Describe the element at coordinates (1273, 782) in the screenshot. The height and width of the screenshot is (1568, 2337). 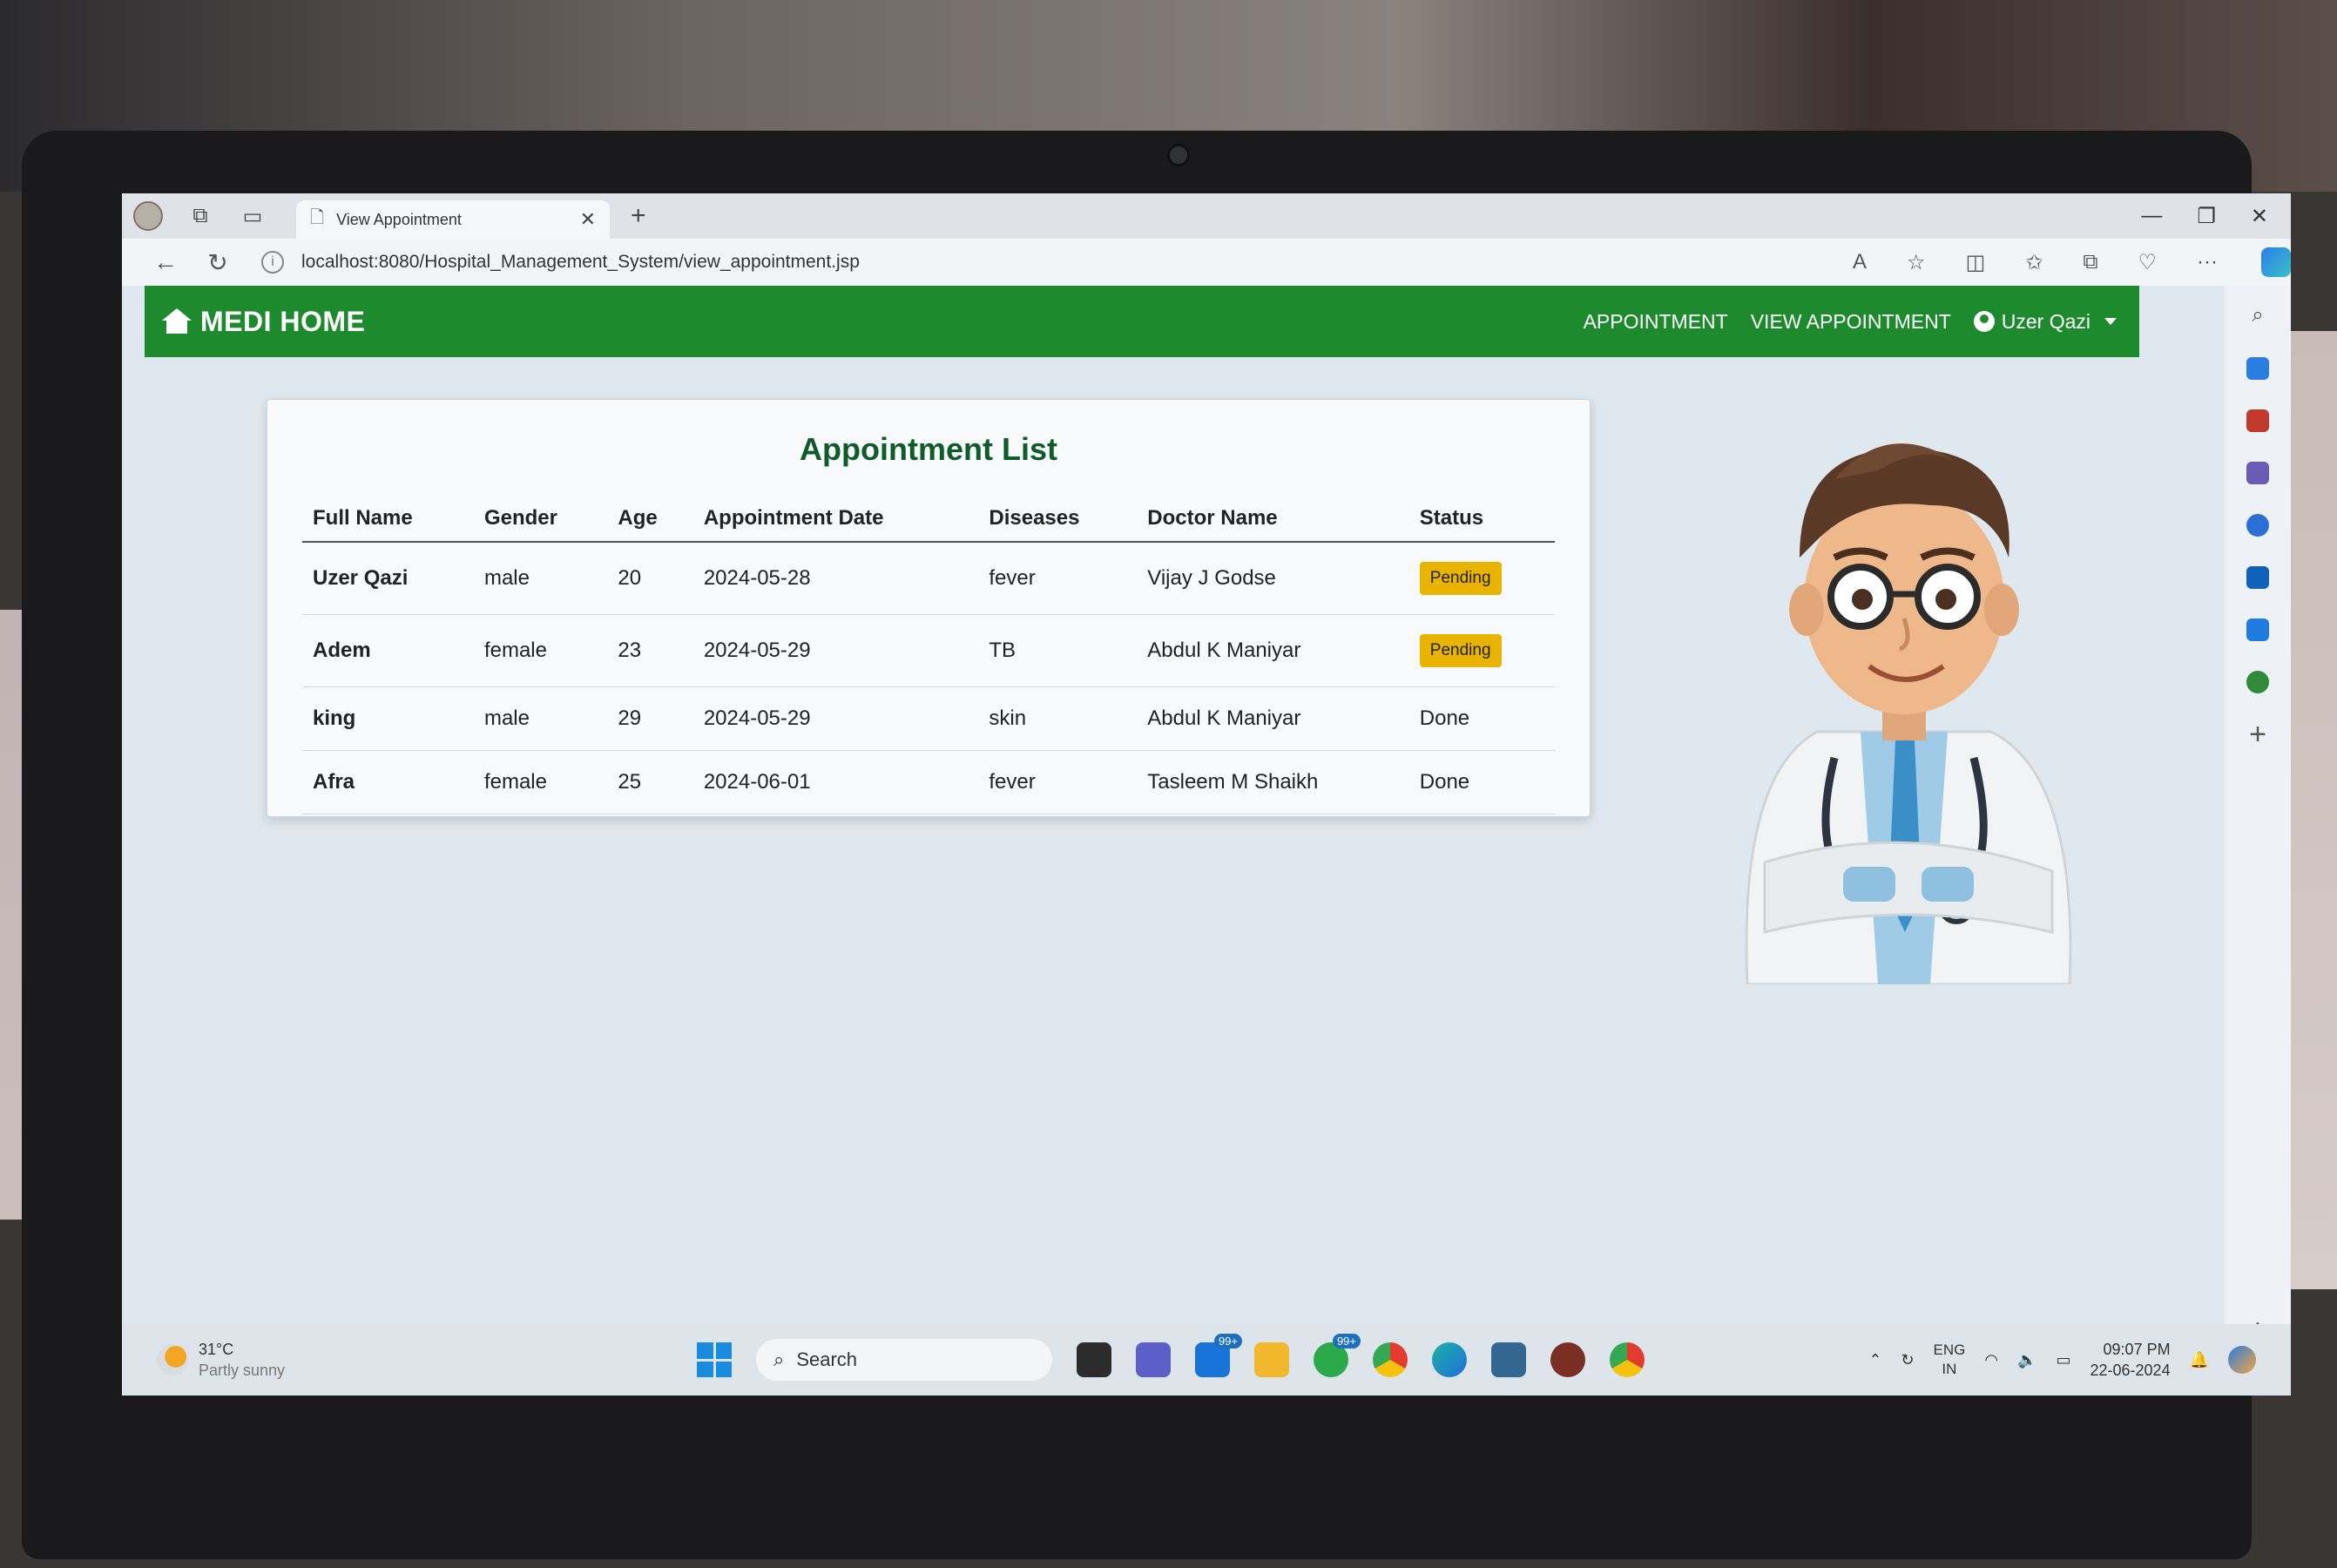
I see `cell-doctor: Tasleem M Shaikh` at that location.